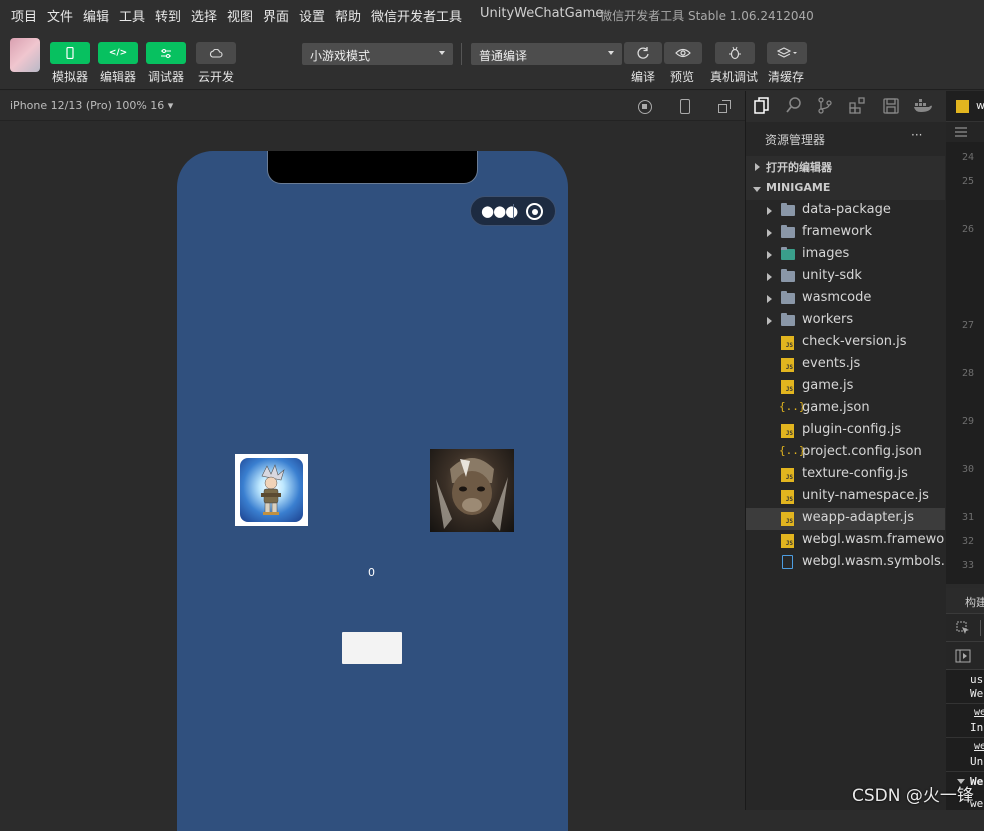 Image resolution: width=984 pixels, height=831 pixels. What do you see at coordinates (963, 656) in the screenshot?
I see `sidebar-toggle-icon` at bounding box center [963, 656].